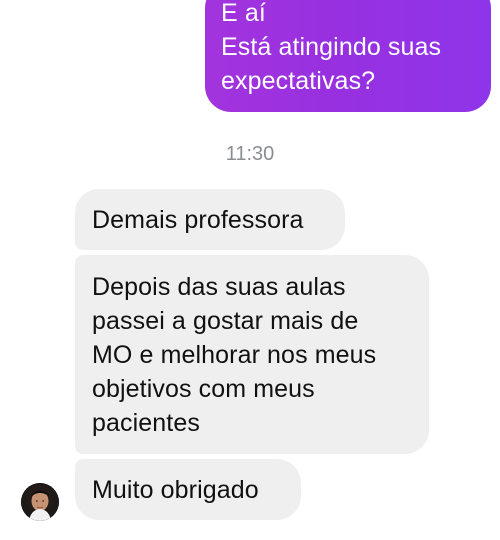 Image resolution: width=500 pixels, height=540 pixels. I want to click on received-message-1-line-1: Demais professora, so click(198, 220).